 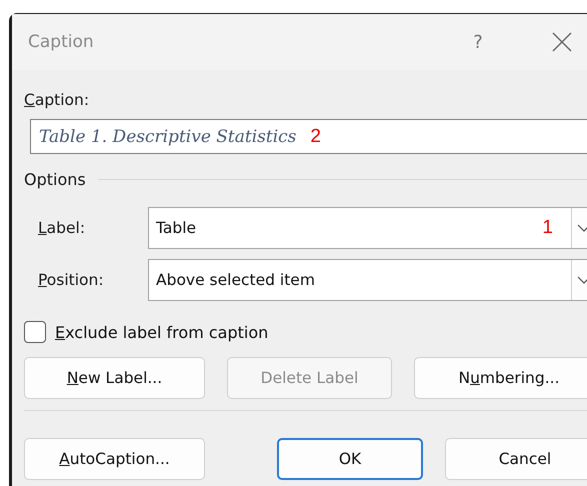 I want to click on exclude-checkbox: Exclude label from caption, so click(x=146, y=332).